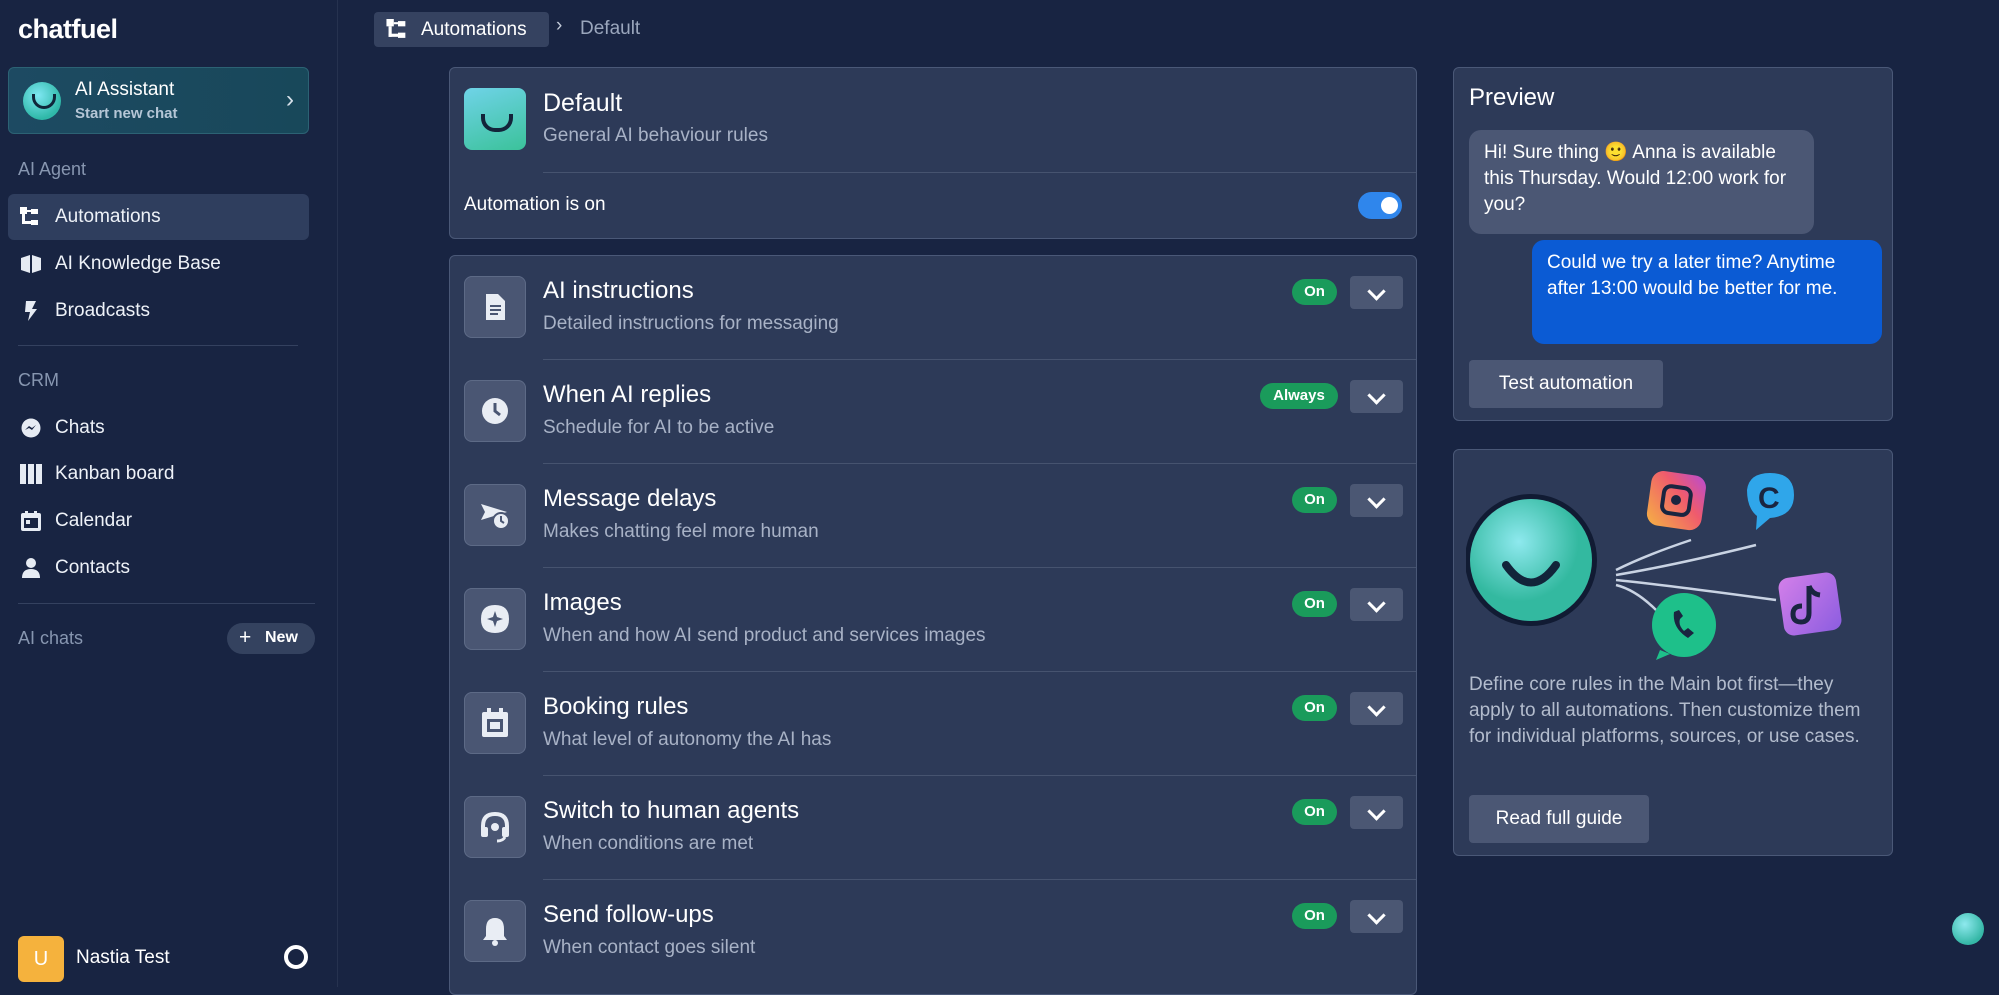  What do you see at coordinates (616, 706) in the screenshot?
I see `rule-title: Booking rules` at bounding box center [616, 706].